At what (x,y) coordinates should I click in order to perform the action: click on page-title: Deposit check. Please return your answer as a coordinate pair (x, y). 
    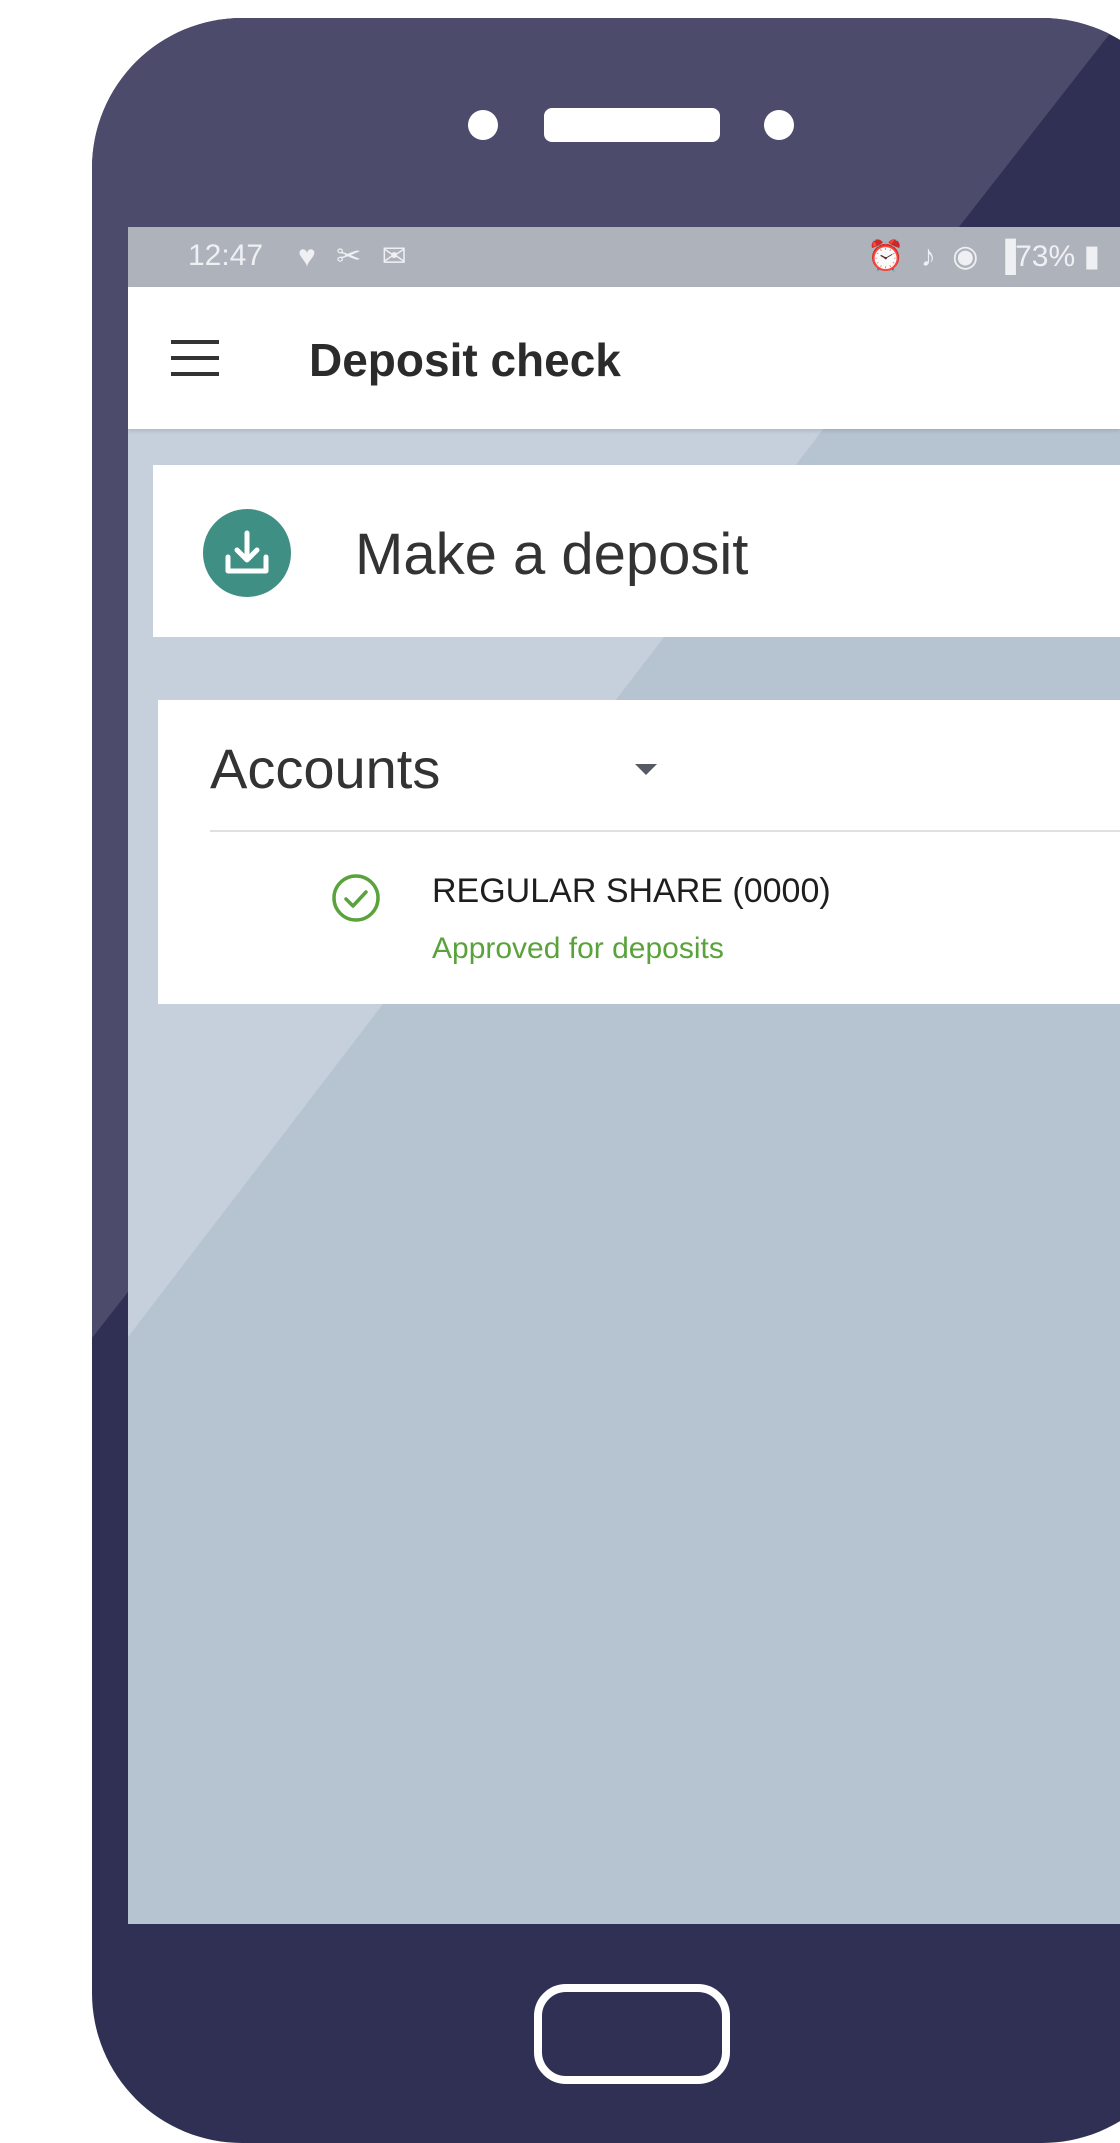
    Looking at the image, I should click on (465, 360).